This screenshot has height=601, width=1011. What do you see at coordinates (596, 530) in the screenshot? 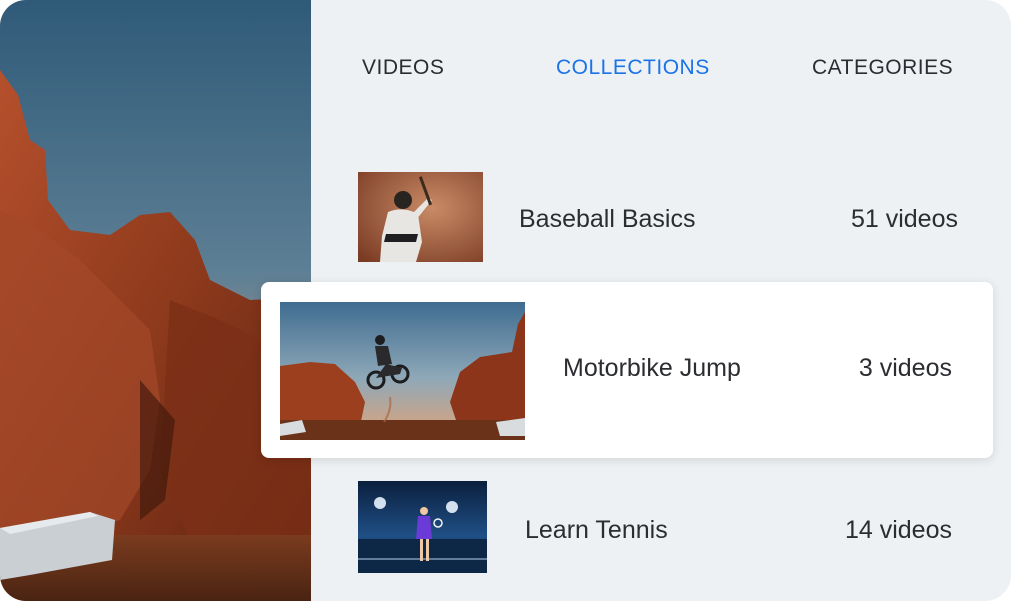
I see `collection-title: Learn Tennis` at bounding box center [596, 530].